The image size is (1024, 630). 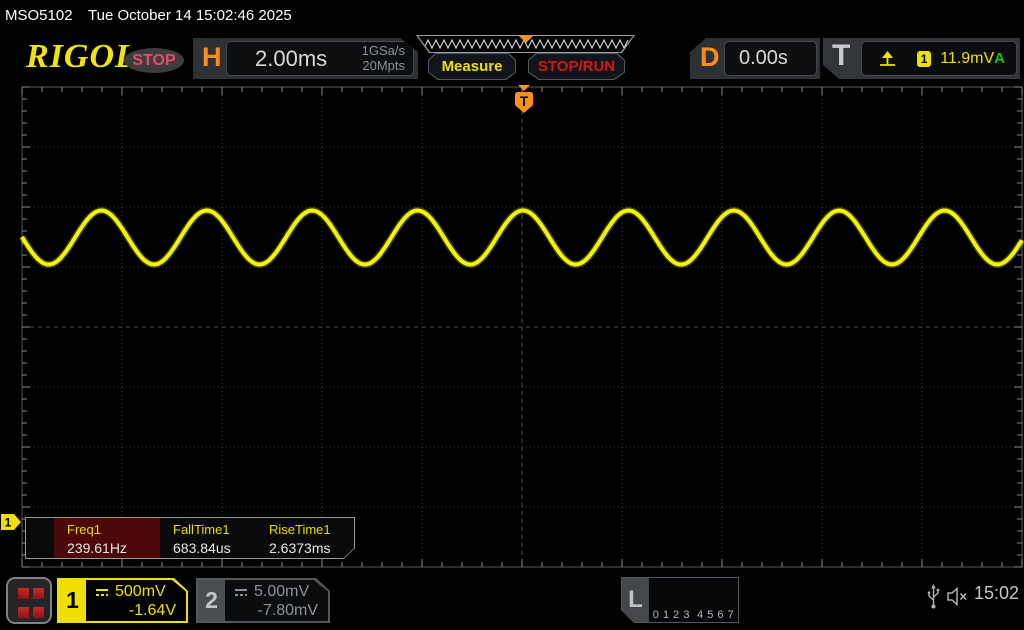 What do you see at coordinates (958, 598) in the screenshot?
I see `speaker-muted-icon` at bounding box center [958, 598].